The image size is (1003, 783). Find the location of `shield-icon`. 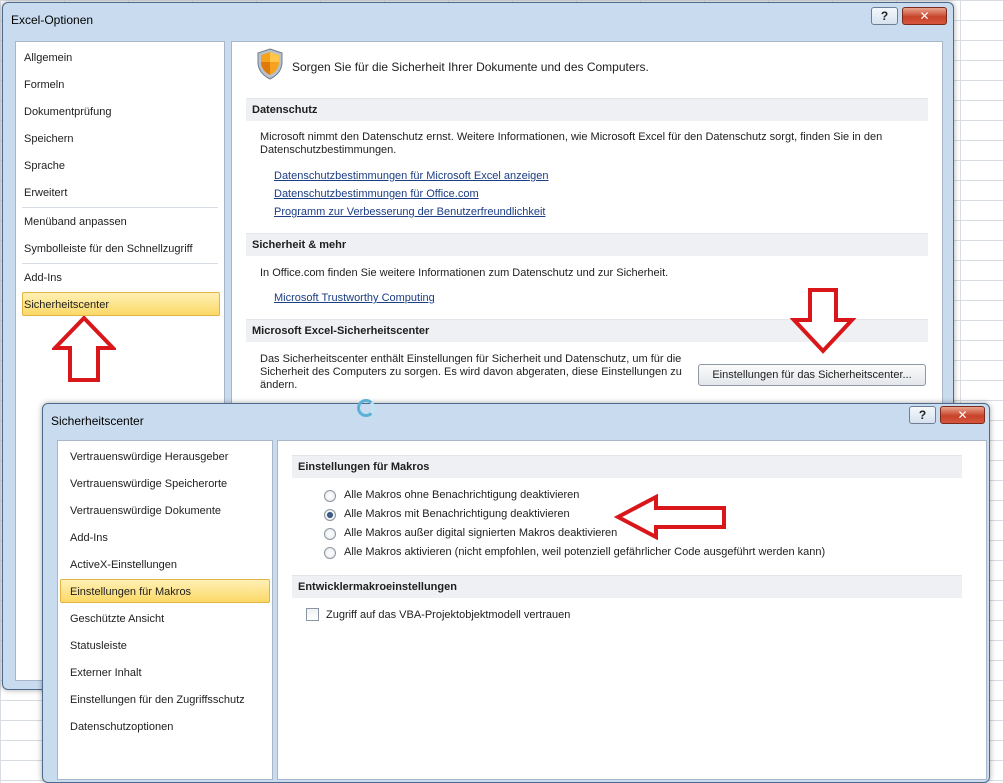

shield-icon is located at coordinates (270, 64).